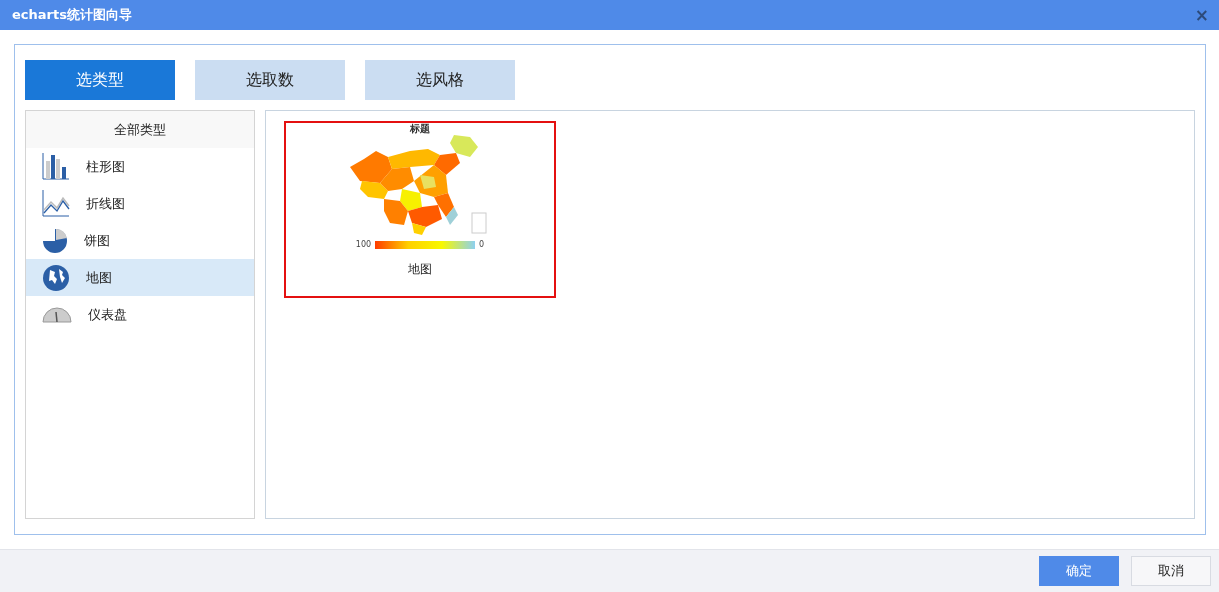  What do you see at coordinates (270, 80) in the screenshot?
I see `step-tab: 选取数` at bounding box center [270, 80].